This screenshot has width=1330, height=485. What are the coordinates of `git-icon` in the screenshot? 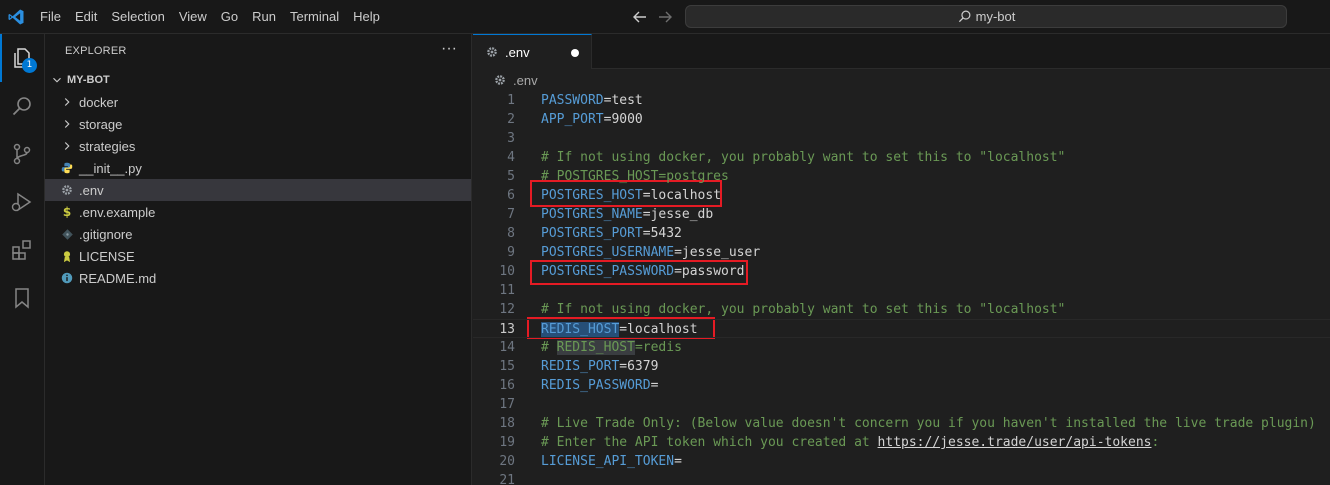 It's located at (67, 234).